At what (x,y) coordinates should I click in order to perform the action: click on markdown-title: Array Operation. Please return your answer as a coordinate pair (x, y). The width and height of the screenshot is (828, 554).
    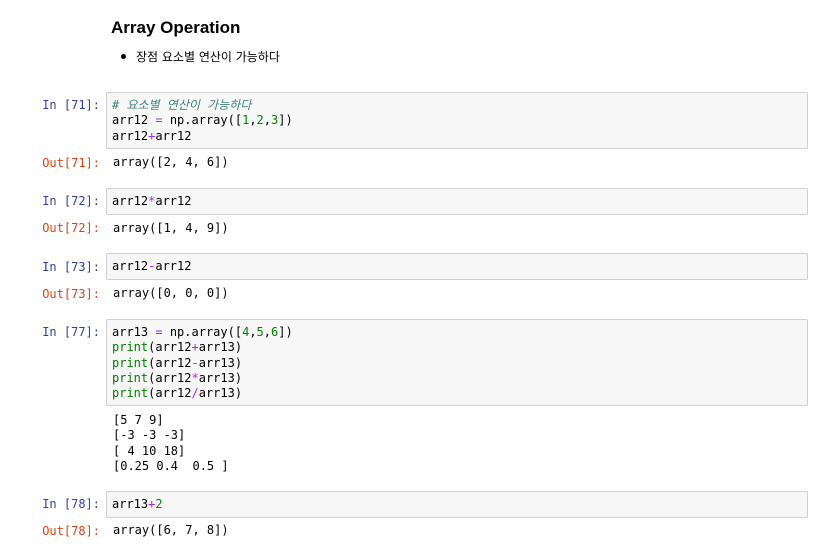
    Looking at the image, I should click on (176, 27).